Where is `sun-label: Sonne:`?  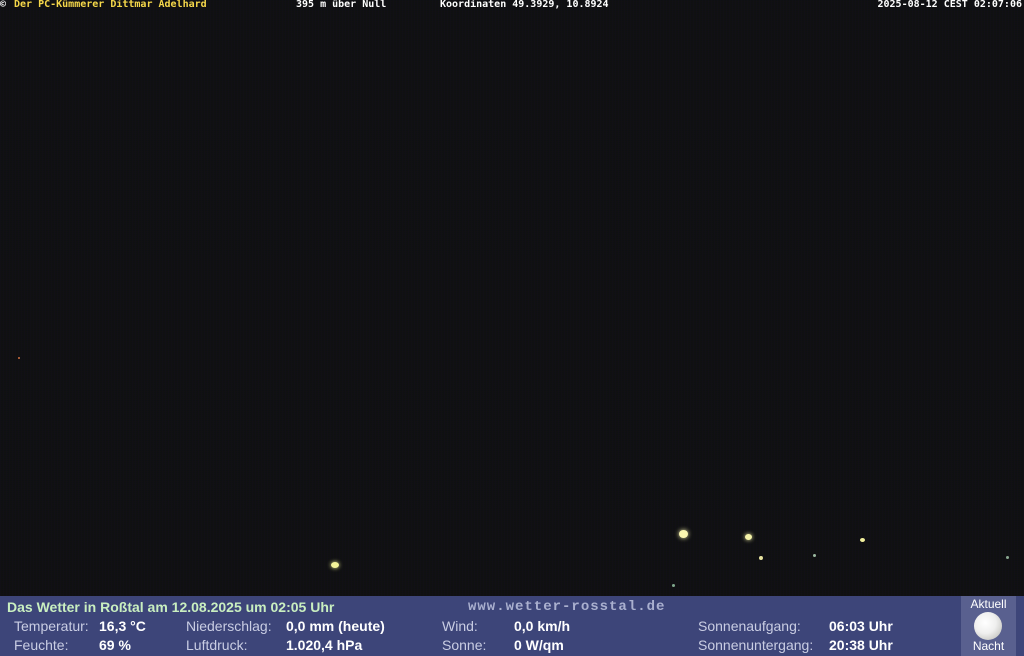
sun-label: Sonne: is located at coordinates (464, 645).